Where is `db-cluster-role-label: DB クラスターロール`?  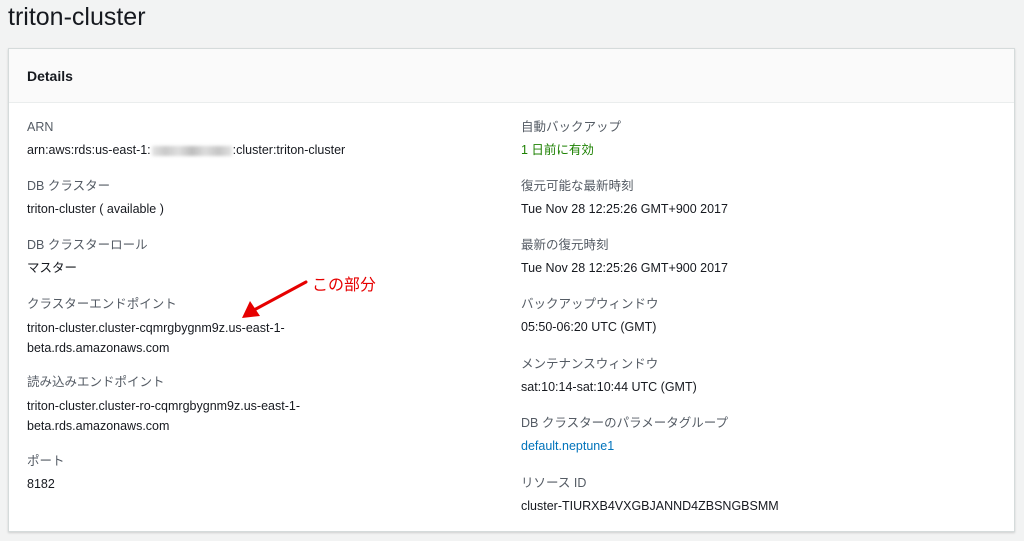 db-cluster-role-label: DB クラスターロール is located at coordinates (87, 245).